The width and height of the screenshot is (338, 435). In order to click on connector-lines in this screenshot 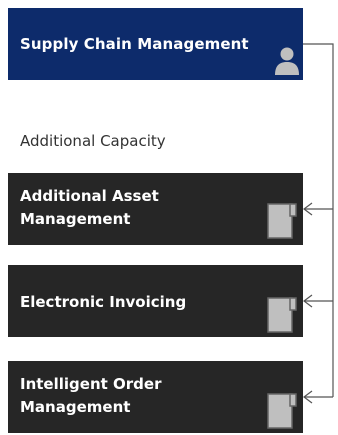, I will do `click(318, 223)`.